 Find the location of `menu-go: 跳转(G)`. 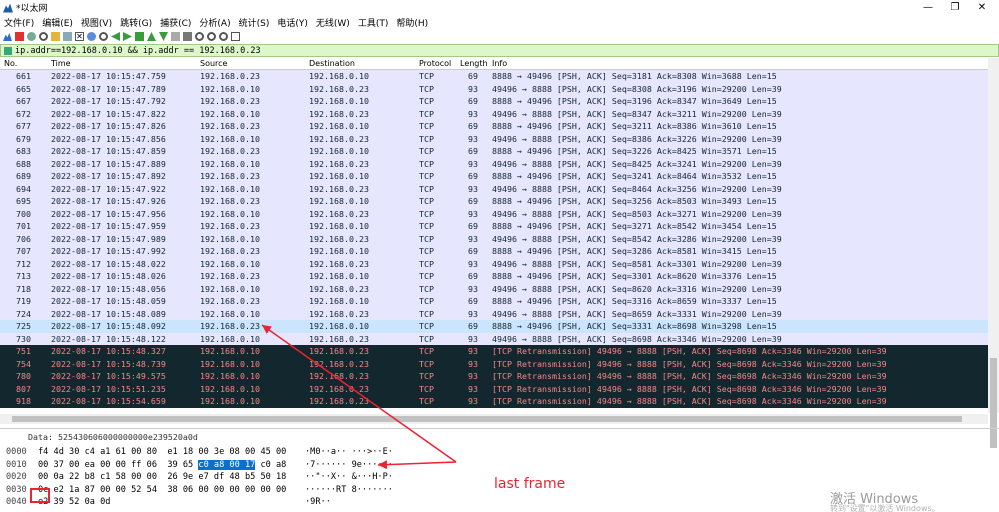

menu-go: 跳转(G) is located at coordinates (136, 22).